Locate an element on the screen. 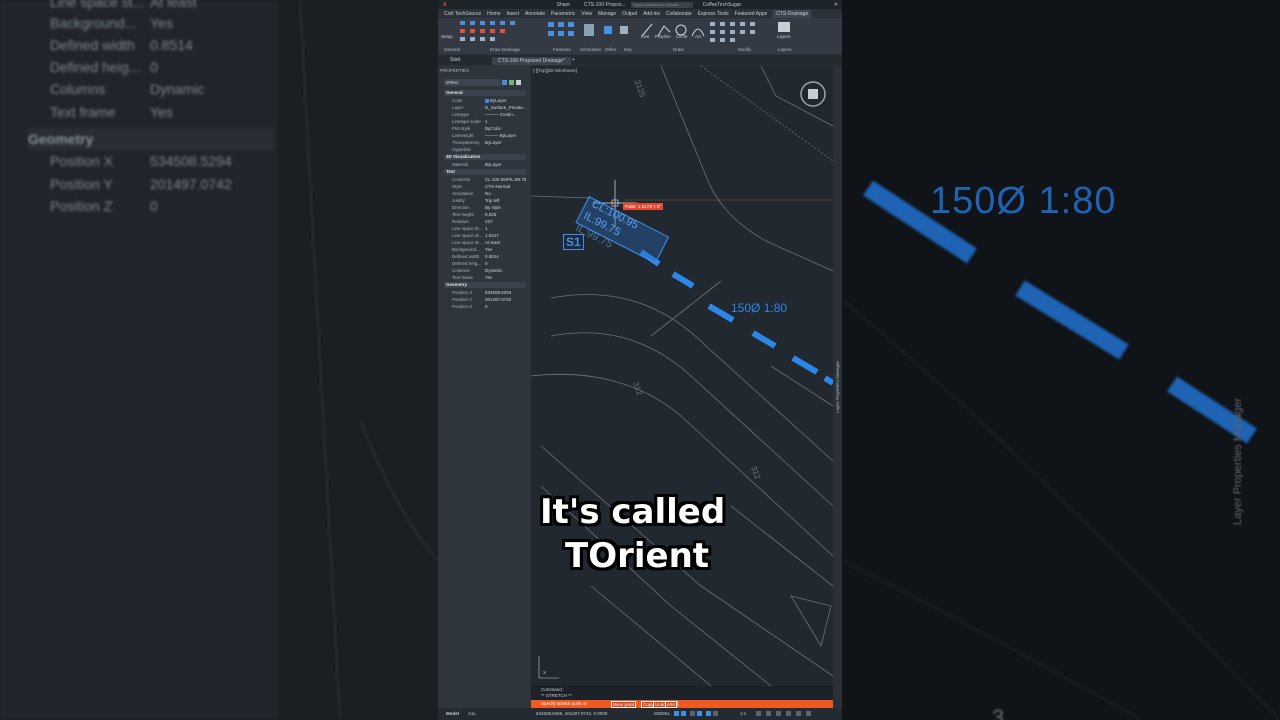 The height and width of the screenshot is (720, 1280). property-value: 534508.5294 is located at coordinates (498, 292).